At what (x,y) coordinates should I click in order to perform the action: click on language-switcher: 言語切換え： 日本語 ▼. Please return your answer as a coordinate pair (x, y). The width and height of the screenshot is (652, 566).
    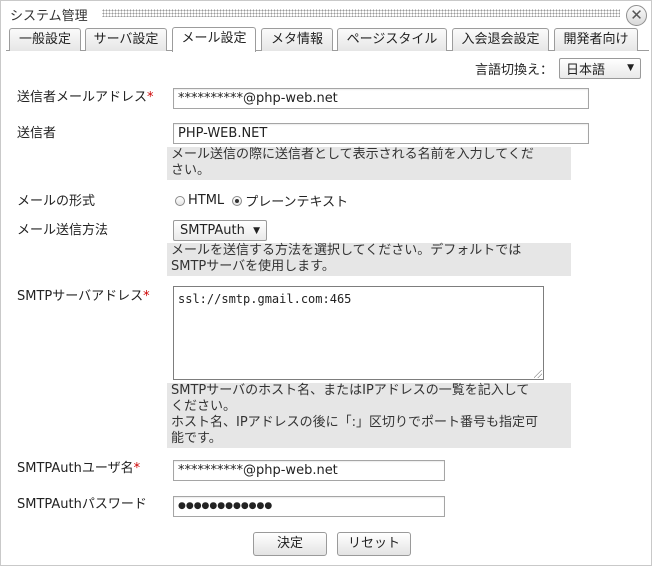
    Looking at the image, I should click on (558, 68).